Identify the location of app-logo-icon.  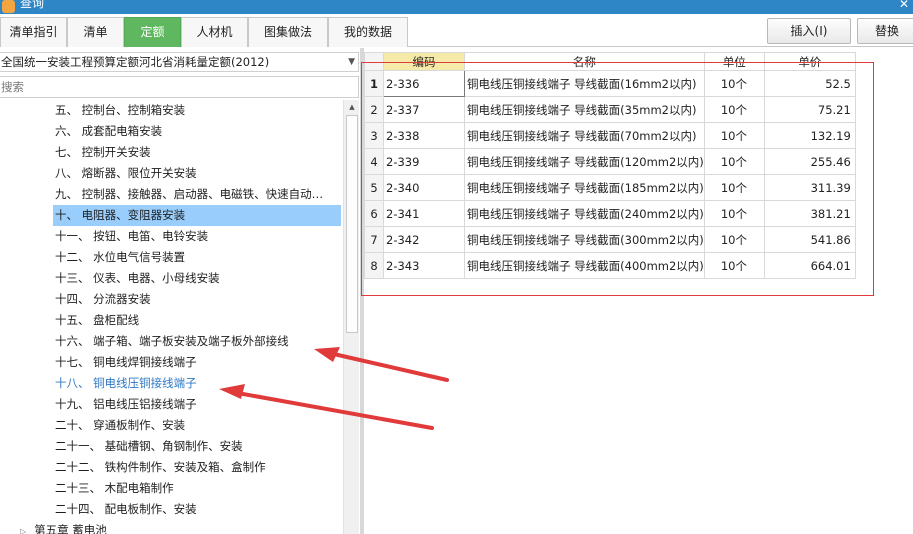
(8, 6).